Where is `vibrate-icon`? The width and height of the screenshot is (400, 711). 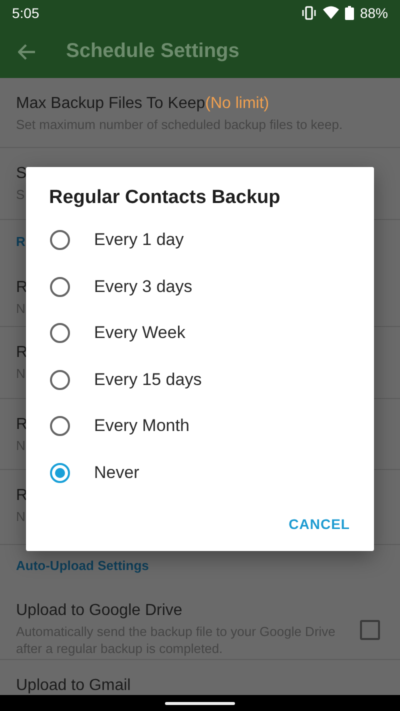 vibrate-icon is located at coordinates (308, 13).